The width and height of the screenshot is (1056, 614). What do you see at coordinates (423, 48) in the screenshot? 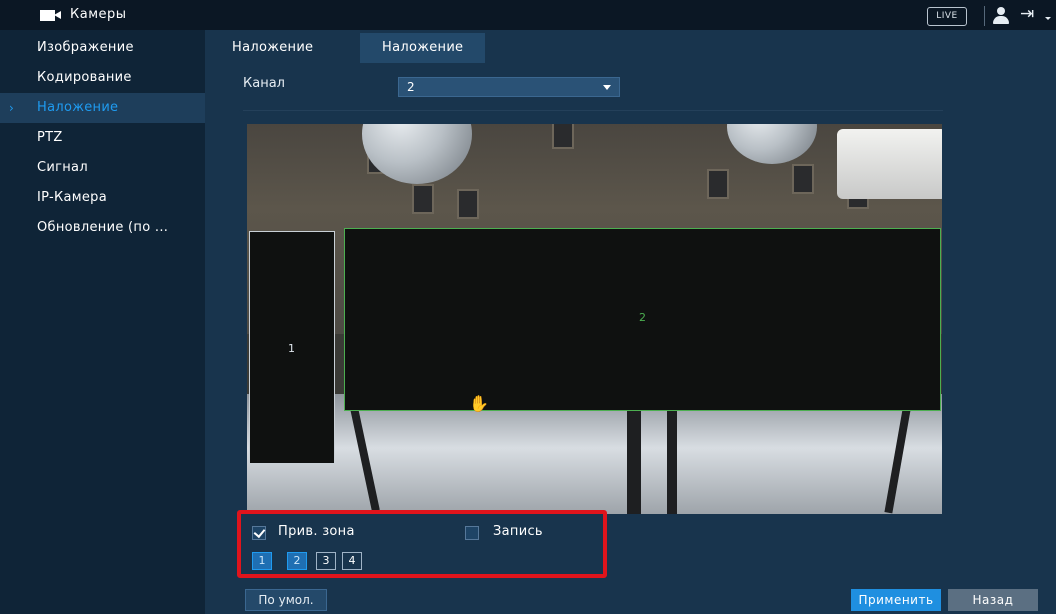
I see `tab-overlay-2: Наложение` at bounding box center [423, 48].